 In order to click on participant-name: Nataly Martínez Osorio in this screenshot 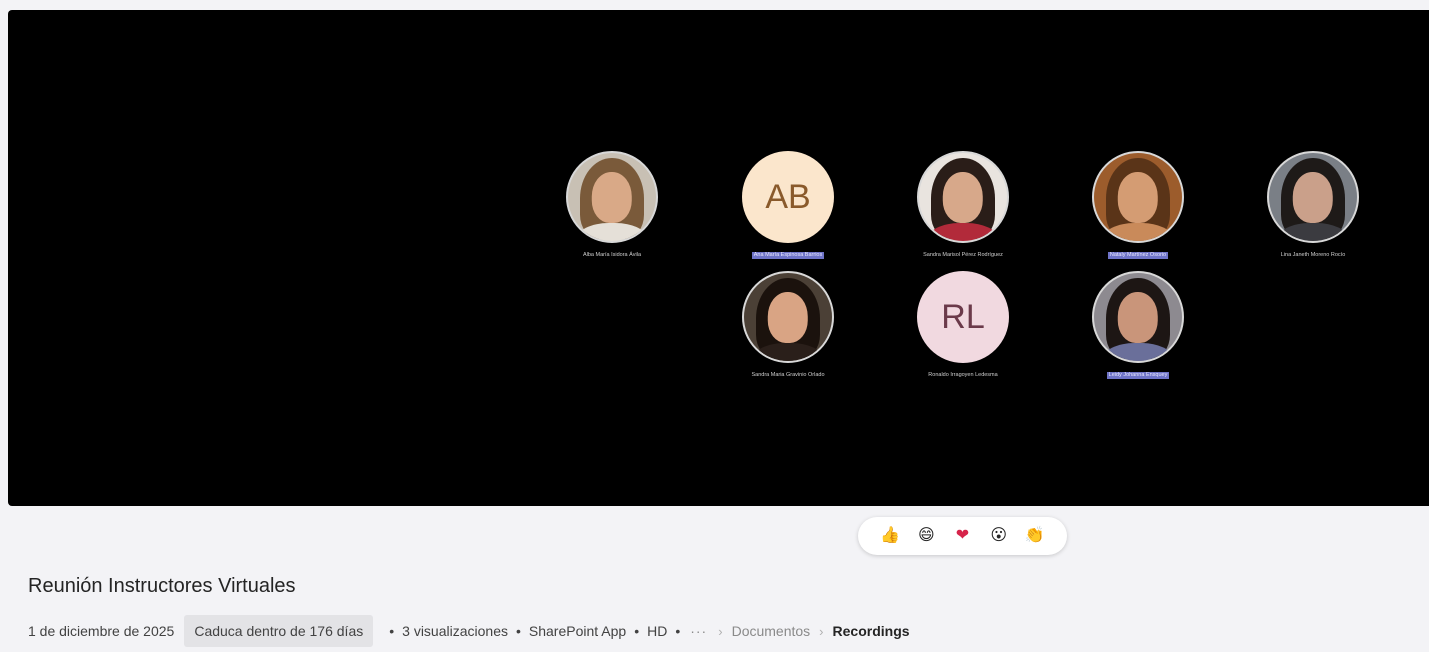, I will do `click(1138, 255)`.